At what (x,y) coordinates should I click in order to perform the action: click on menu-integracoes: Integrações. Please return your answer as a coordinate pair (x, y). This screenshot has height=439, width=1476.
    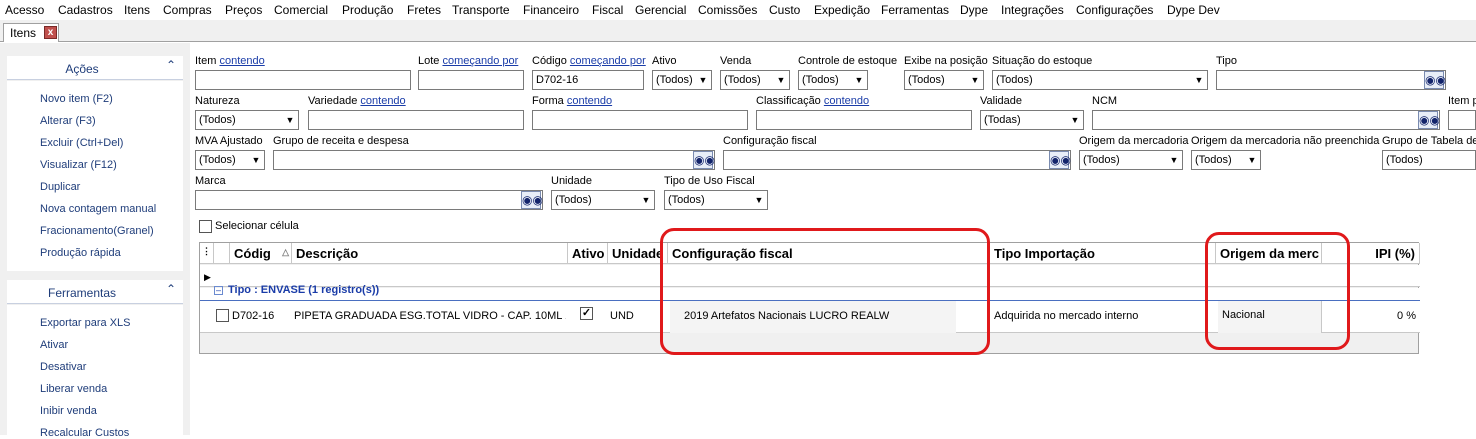
    Looking at the image, I should click on (1032, 10).